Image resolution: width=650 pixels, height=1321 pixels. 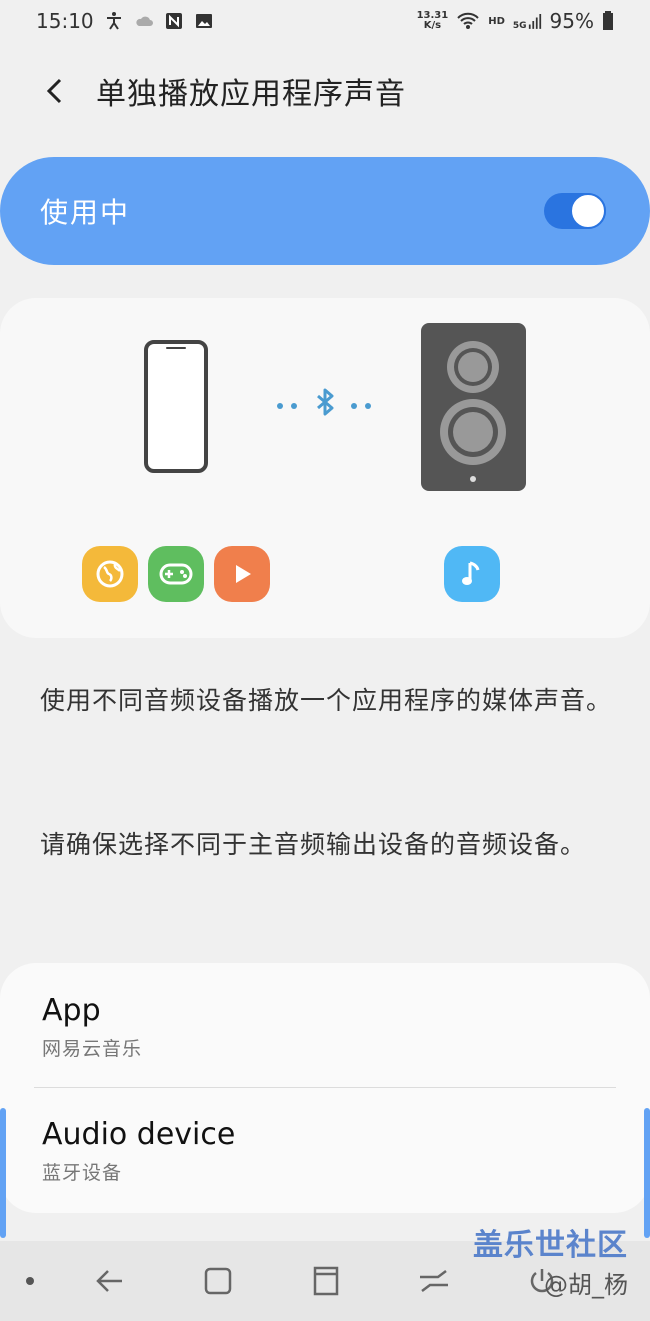 What do you see at coordinates (176, 574) in the screenshot?
I see `game-icon` at bounding box center [176, 574].